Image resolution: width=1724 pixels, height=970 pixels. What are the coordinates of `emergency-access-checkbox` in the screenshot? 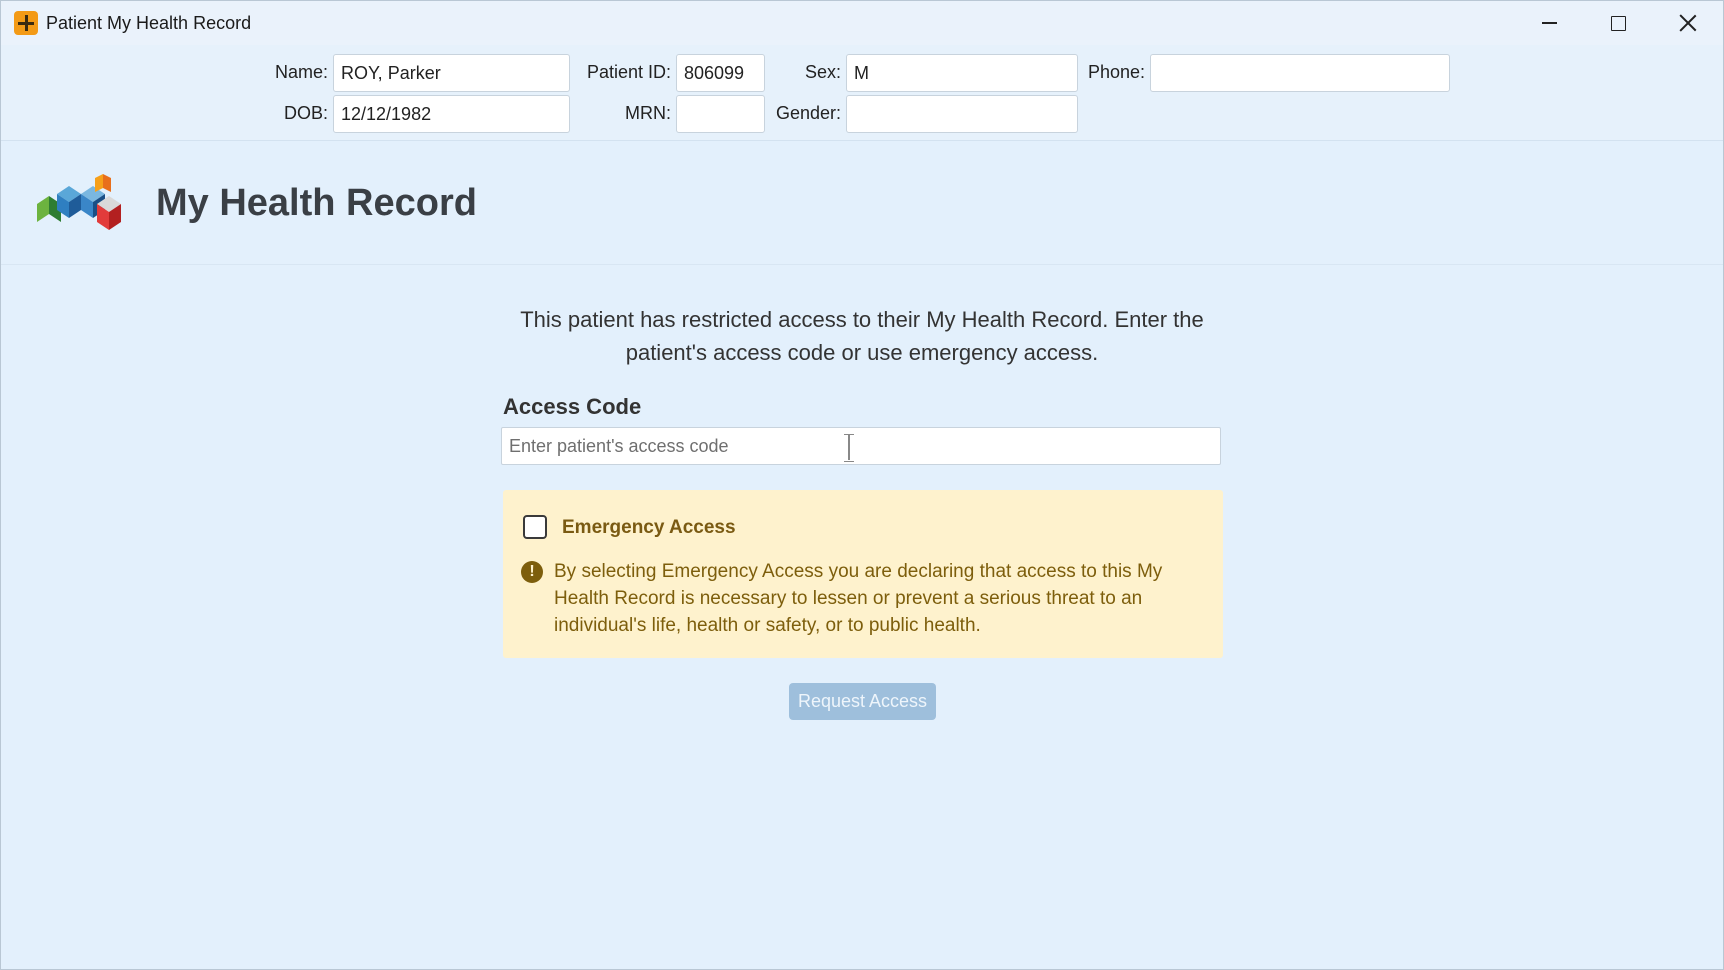 It's located at (535, 527).